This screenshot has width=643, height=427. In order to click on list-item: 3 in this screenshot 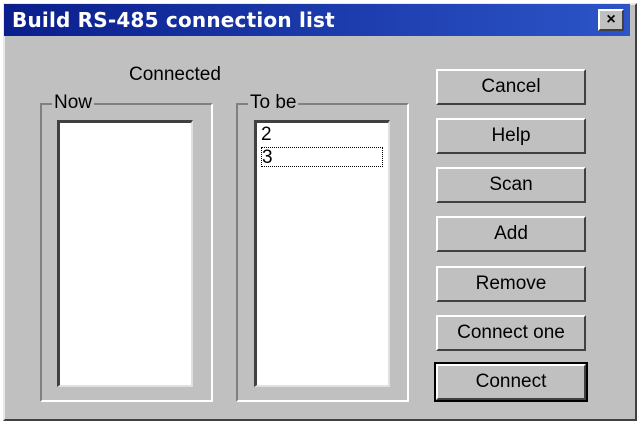, I will do `click(322, 157)`.